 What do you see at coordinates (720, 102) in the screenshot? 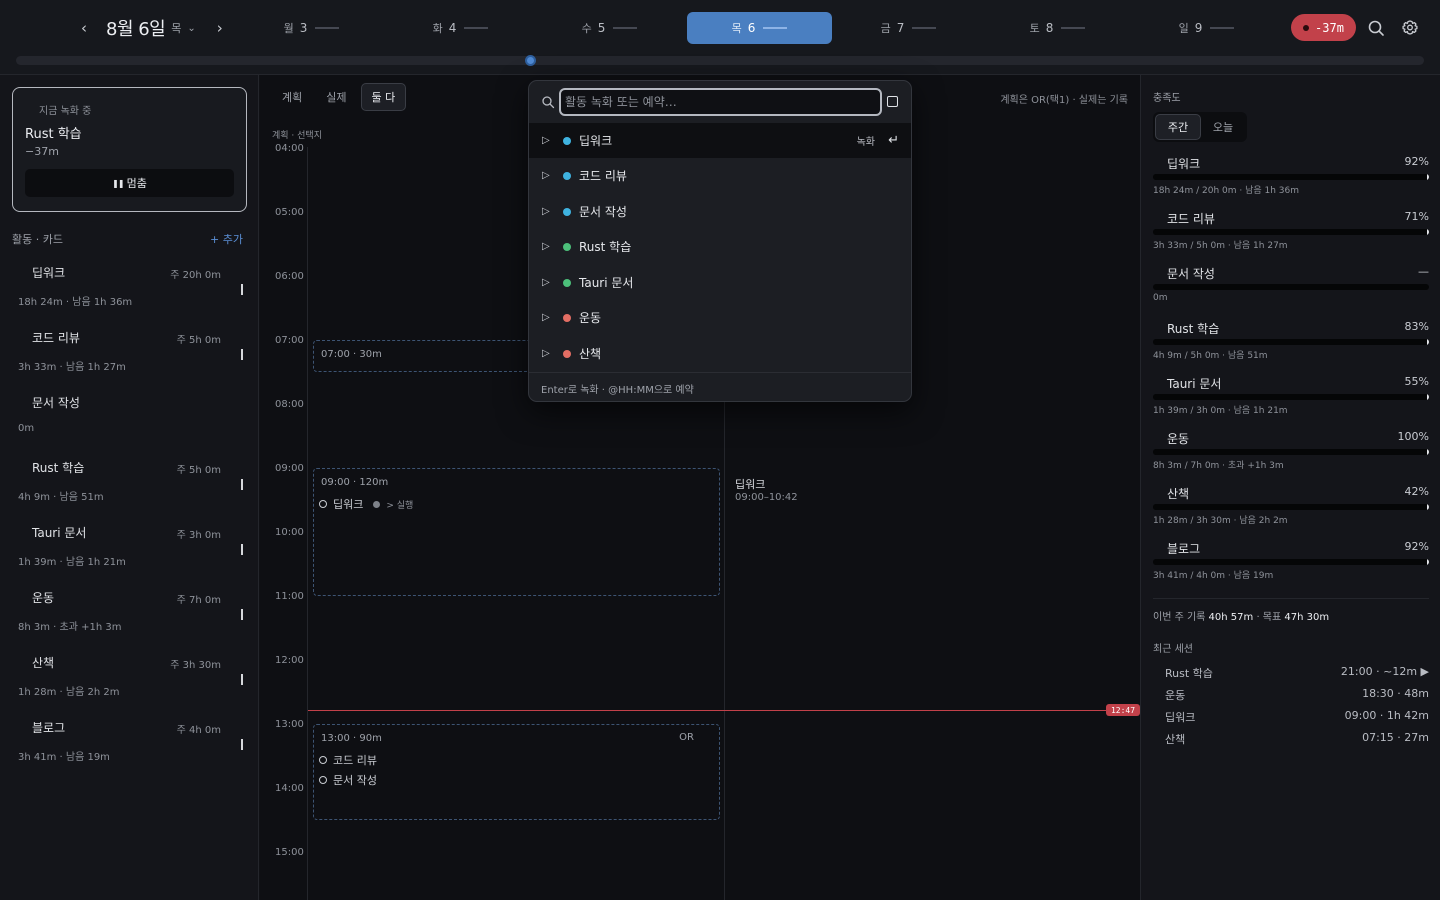
I see `palette-search-input` at bounding box center [720, 102].